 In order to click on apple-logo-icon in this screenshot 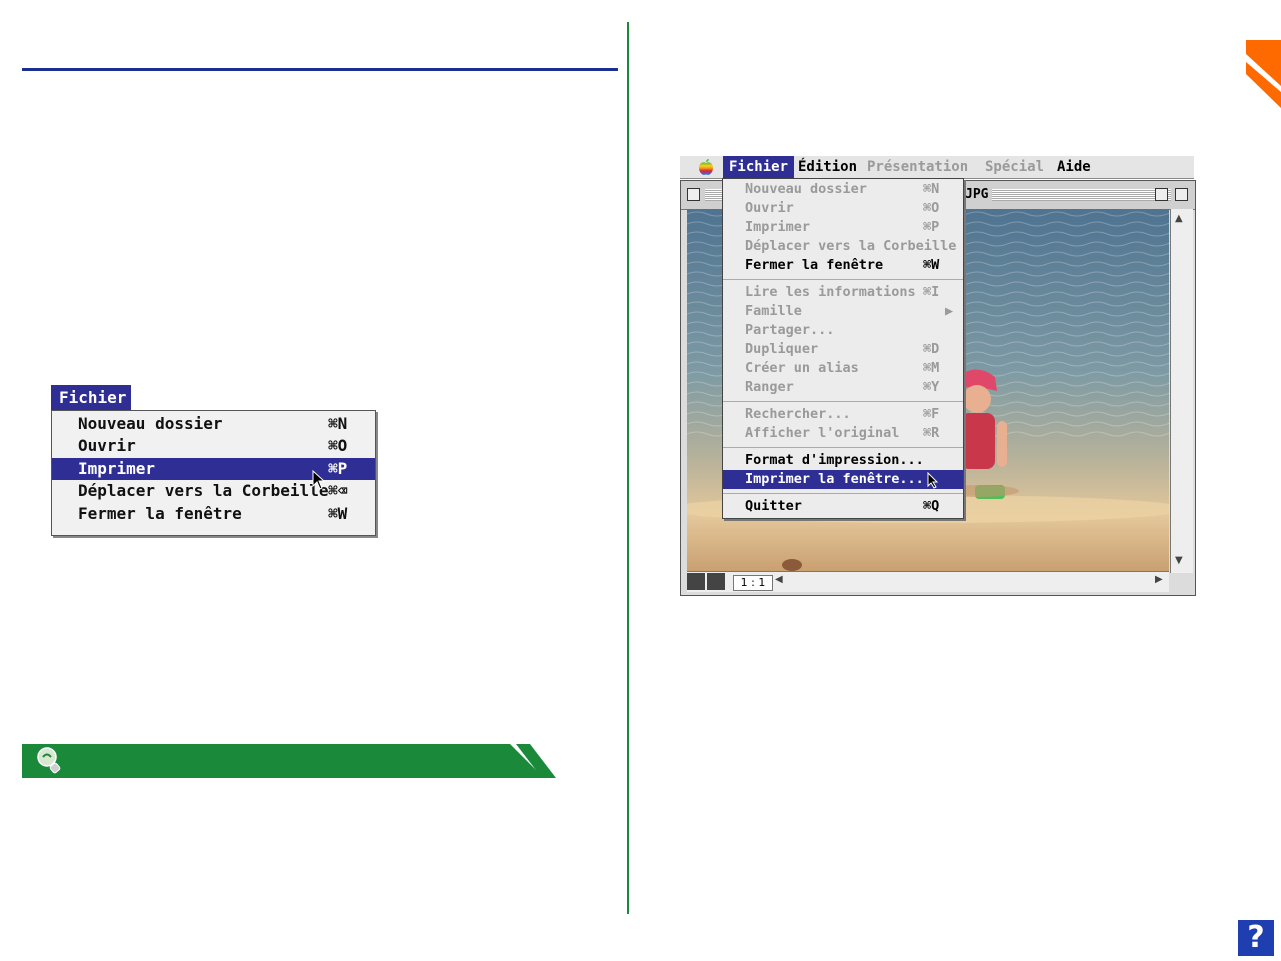, I will do `click(706, 167)`.